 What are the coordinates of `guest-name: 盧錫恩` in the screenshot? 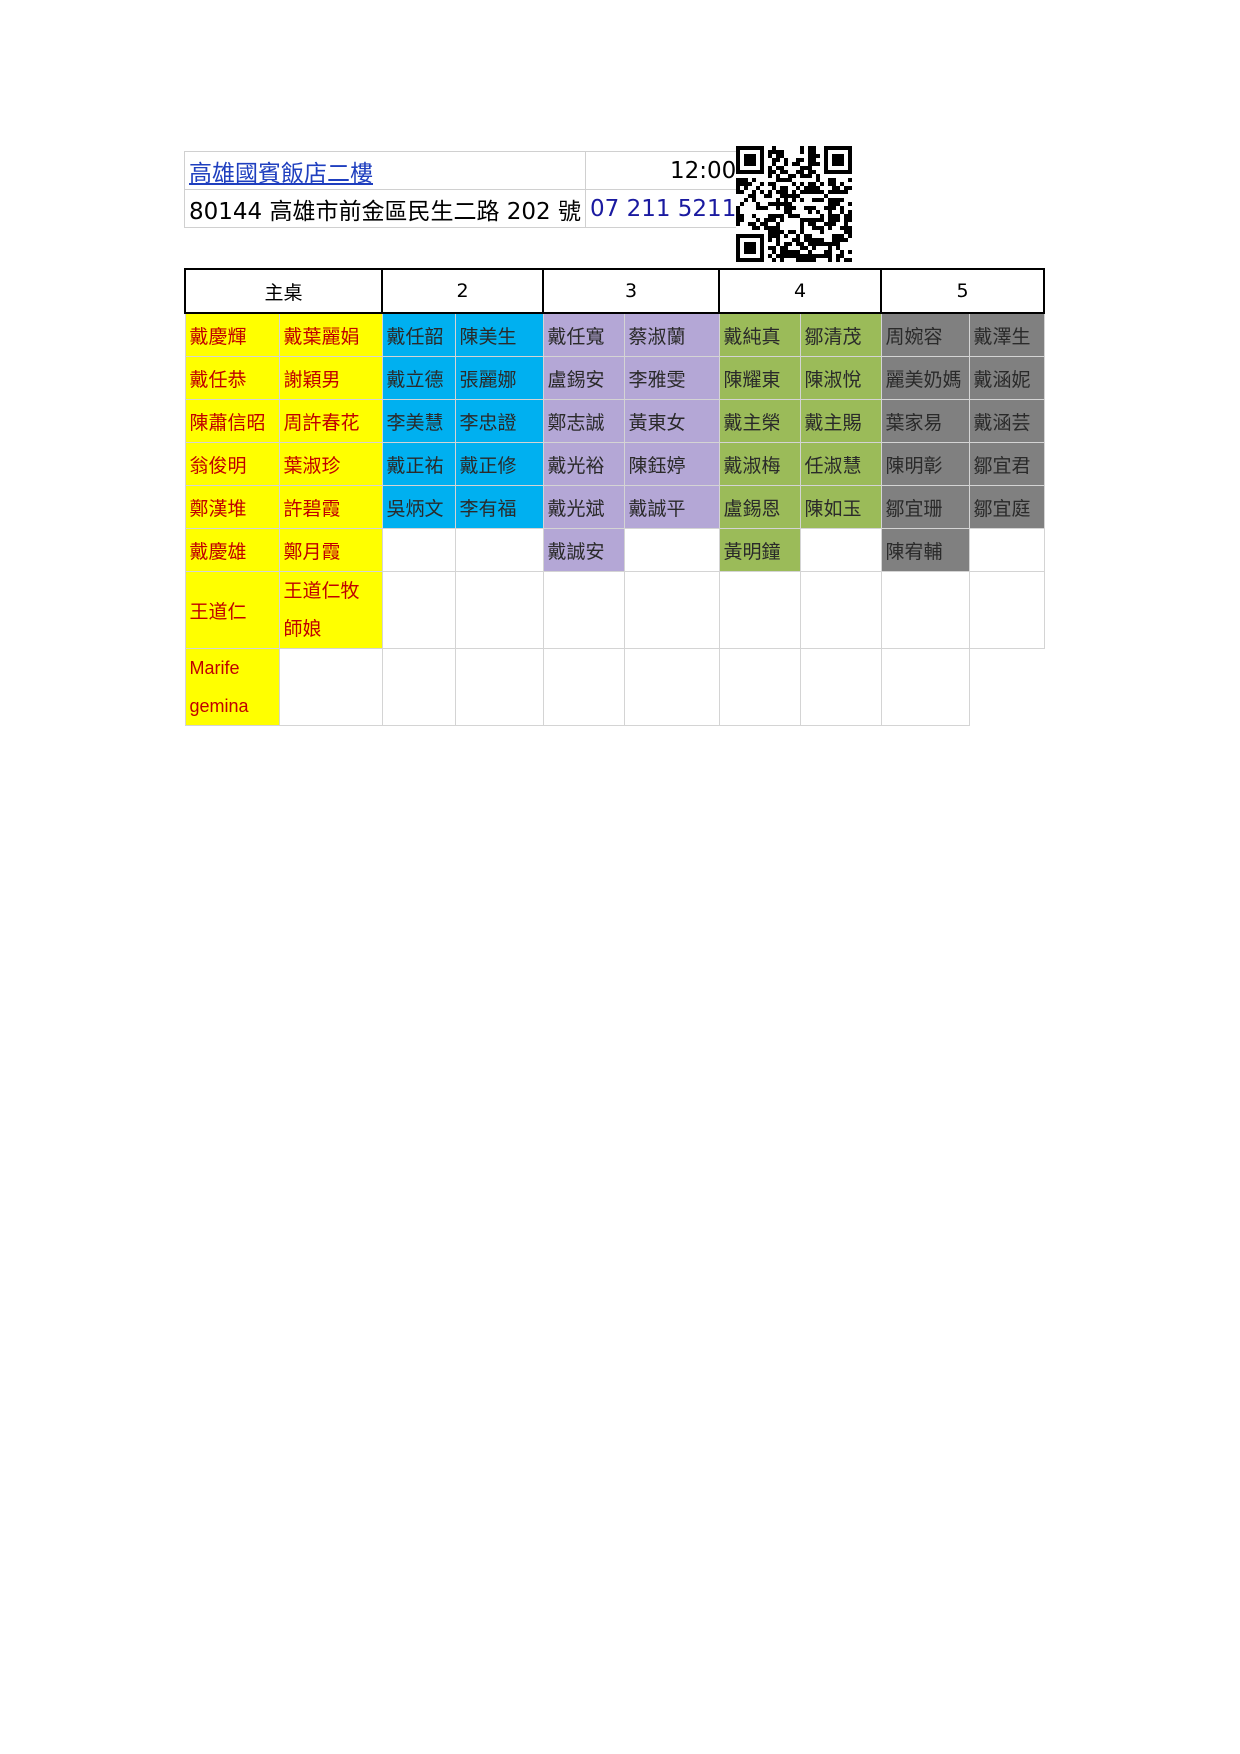 It's located at (759, 507).